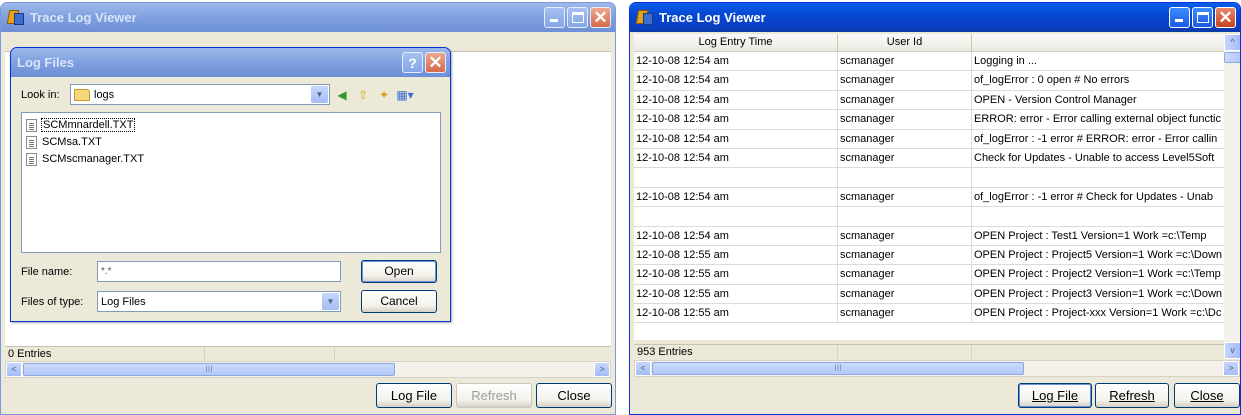 This screenshot has width=1241, height=415. I want to click on close-label: Close, so click(1207, 395).